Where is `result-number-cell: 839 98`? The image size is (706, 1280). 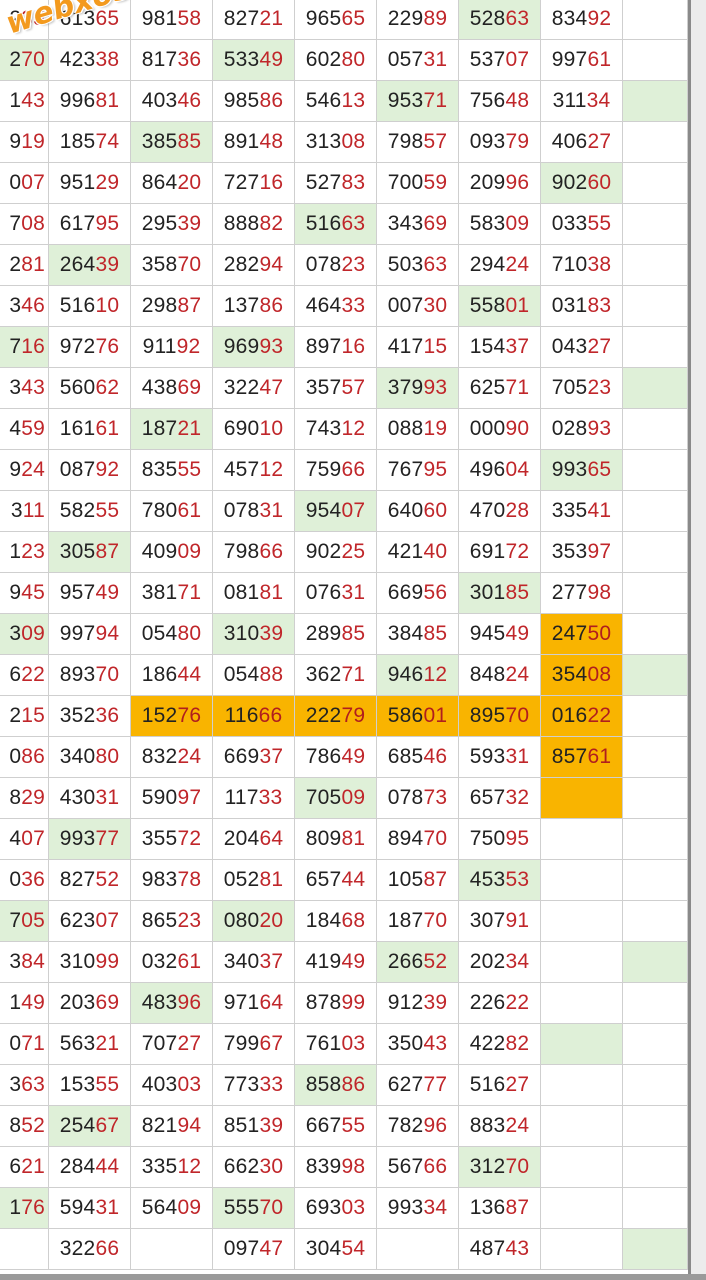
result-number-cell: 839 98 is located at coordinates (336, 1167).